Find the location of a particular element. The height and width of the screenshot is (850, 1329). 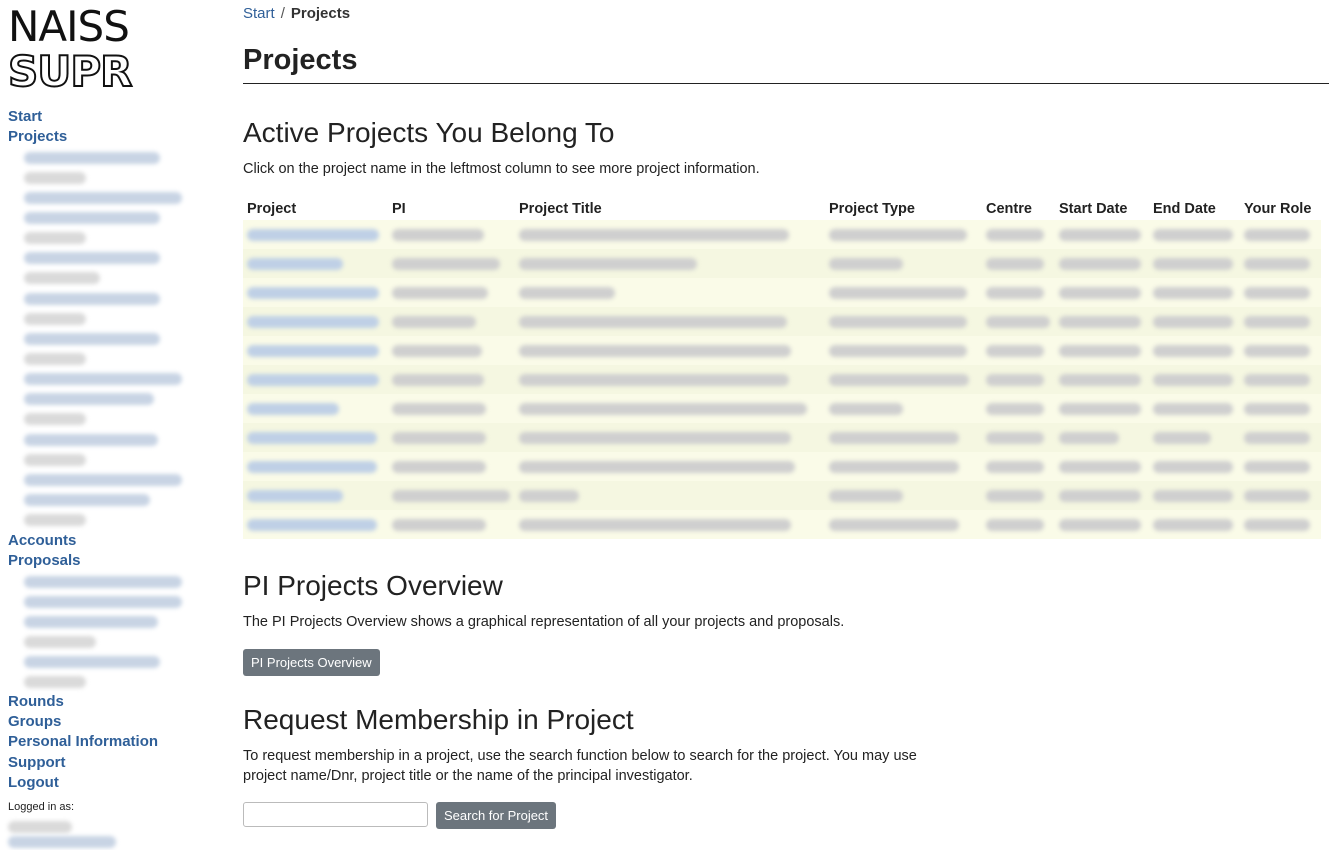

sidebar-item-start: Start is located at coordinates (25, 116).